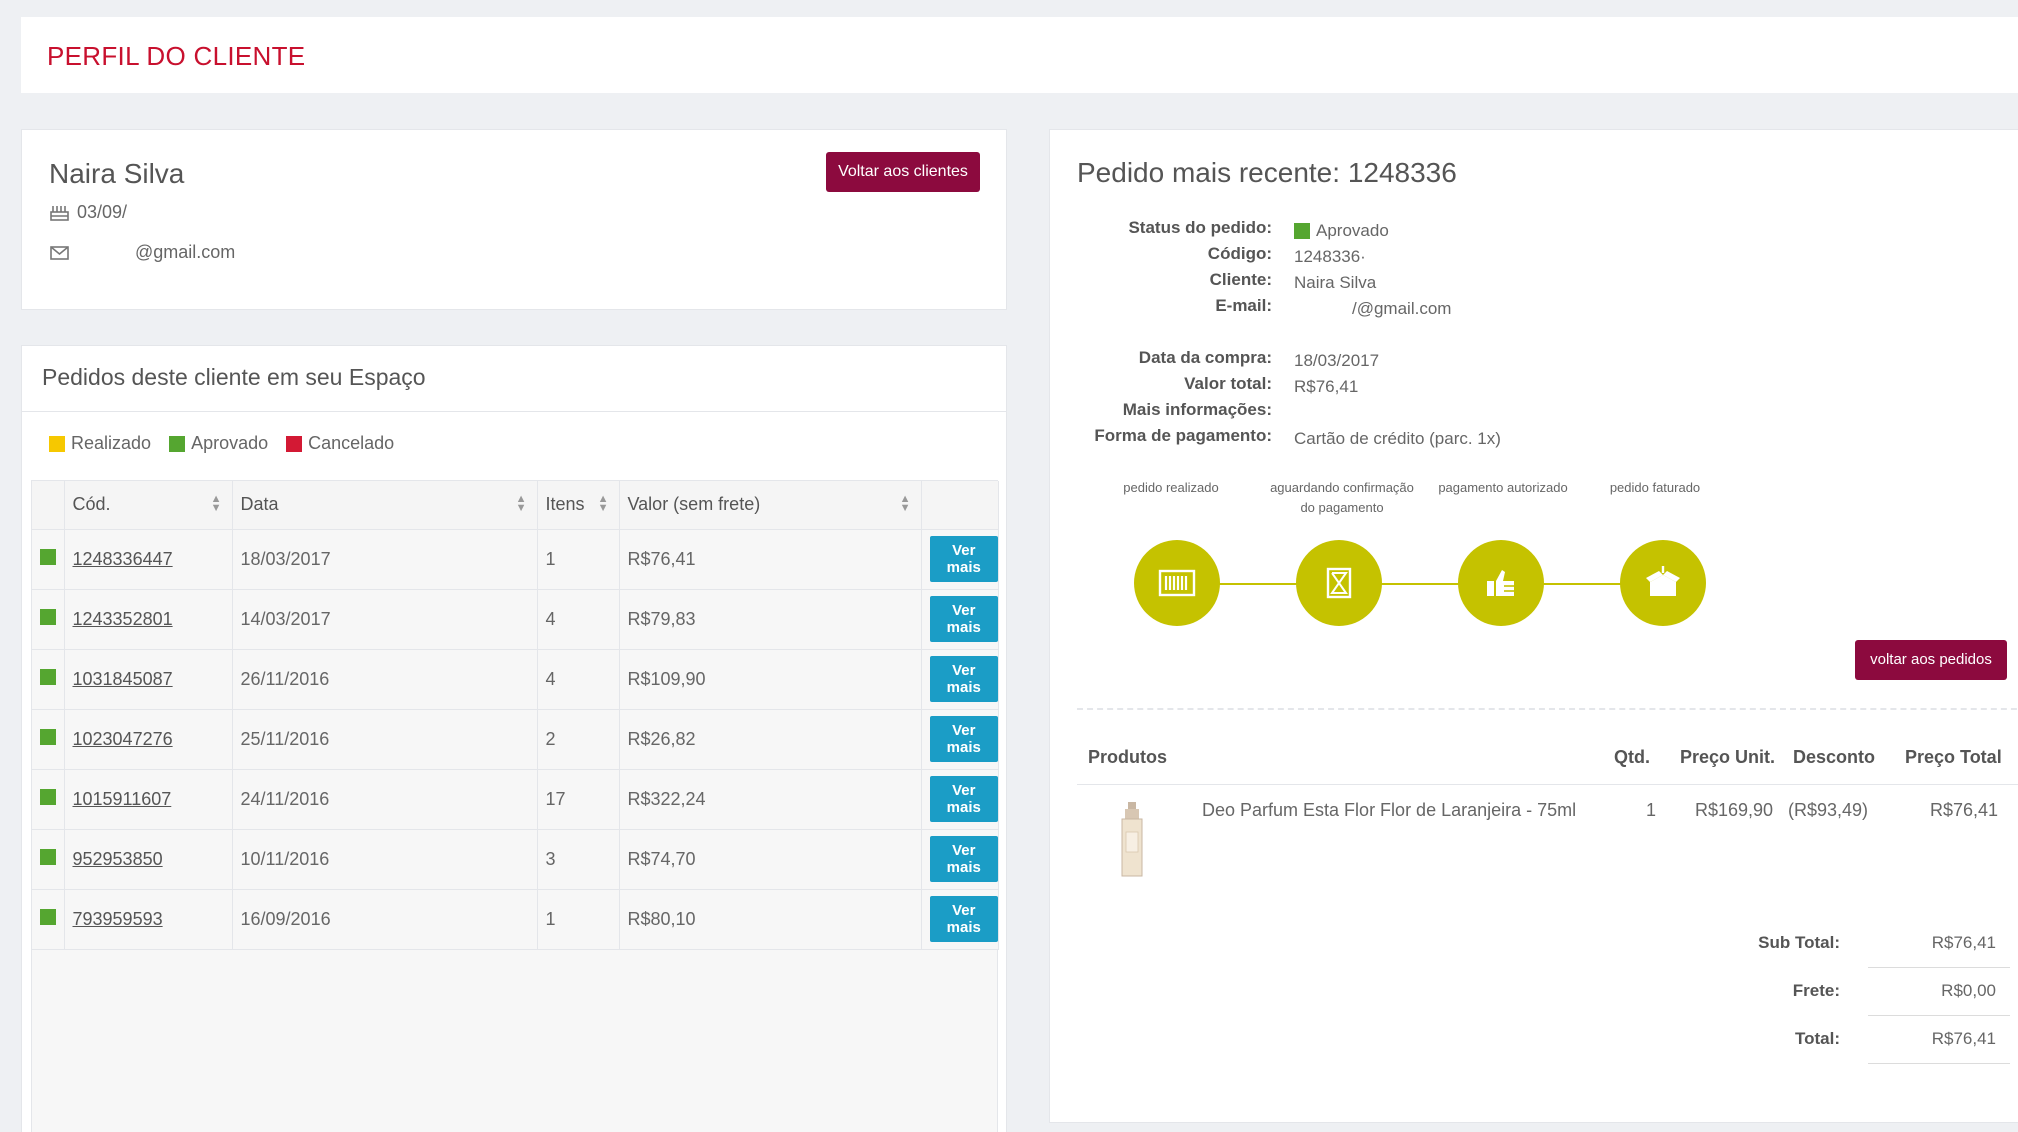 The image size is (2018, 1132). What do you see at coordinates (259, 504) in the screenshot?
I see `col-date-label: Data` at bounding box center [259, 504].